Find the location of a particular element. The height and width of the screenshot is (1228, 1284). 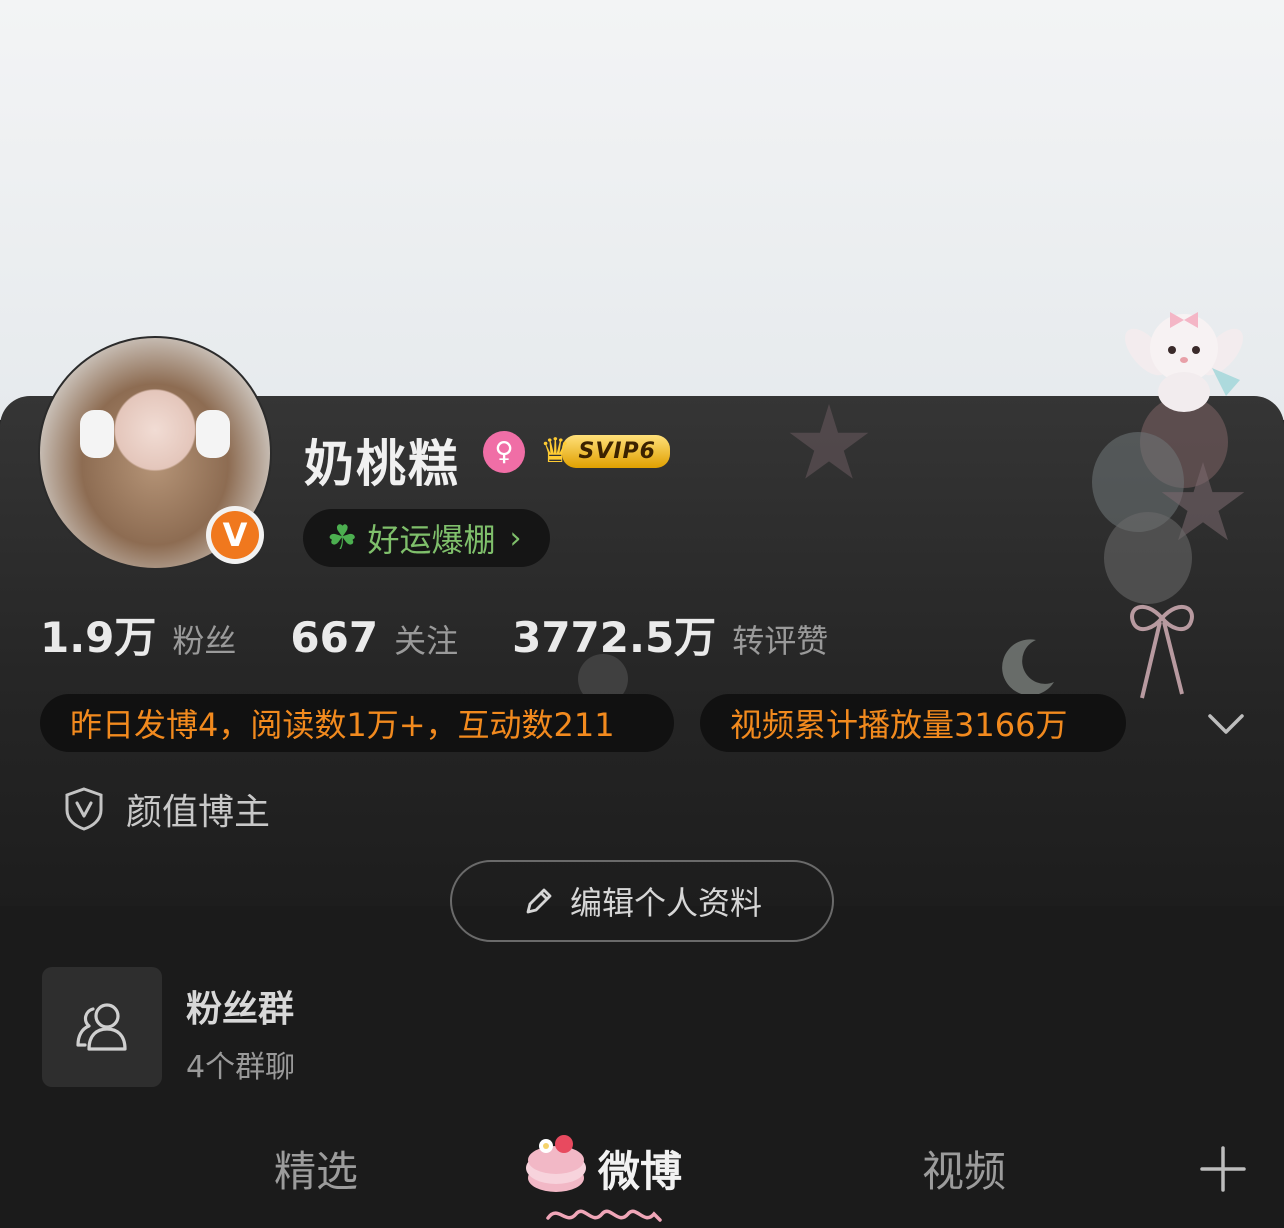

category-tag: 颜值博主 is located at coordinates (166, 809).